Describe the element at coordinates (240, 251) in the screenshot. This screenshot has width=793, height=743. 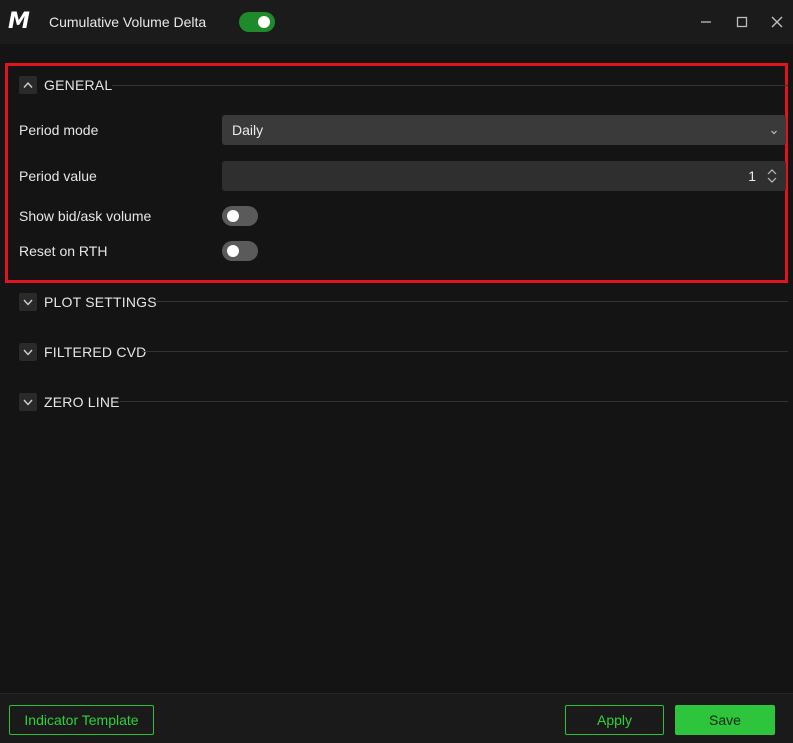
I see `reset-rth-toggle` at that location.